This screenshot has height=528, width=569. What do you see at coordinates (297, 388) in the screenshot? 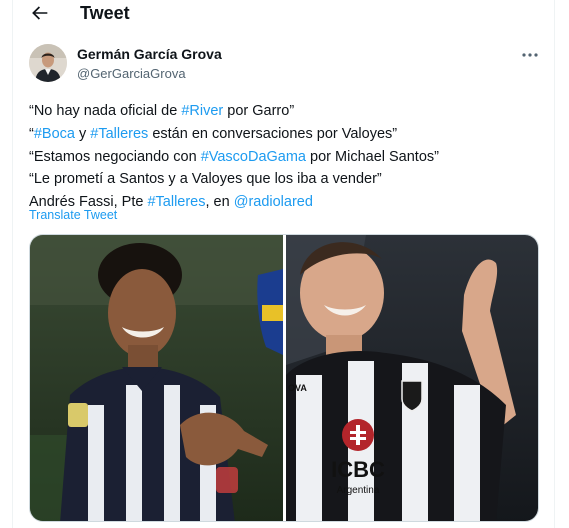
I see `sleeve-brand: OVA` at bounding box center [297, 388].